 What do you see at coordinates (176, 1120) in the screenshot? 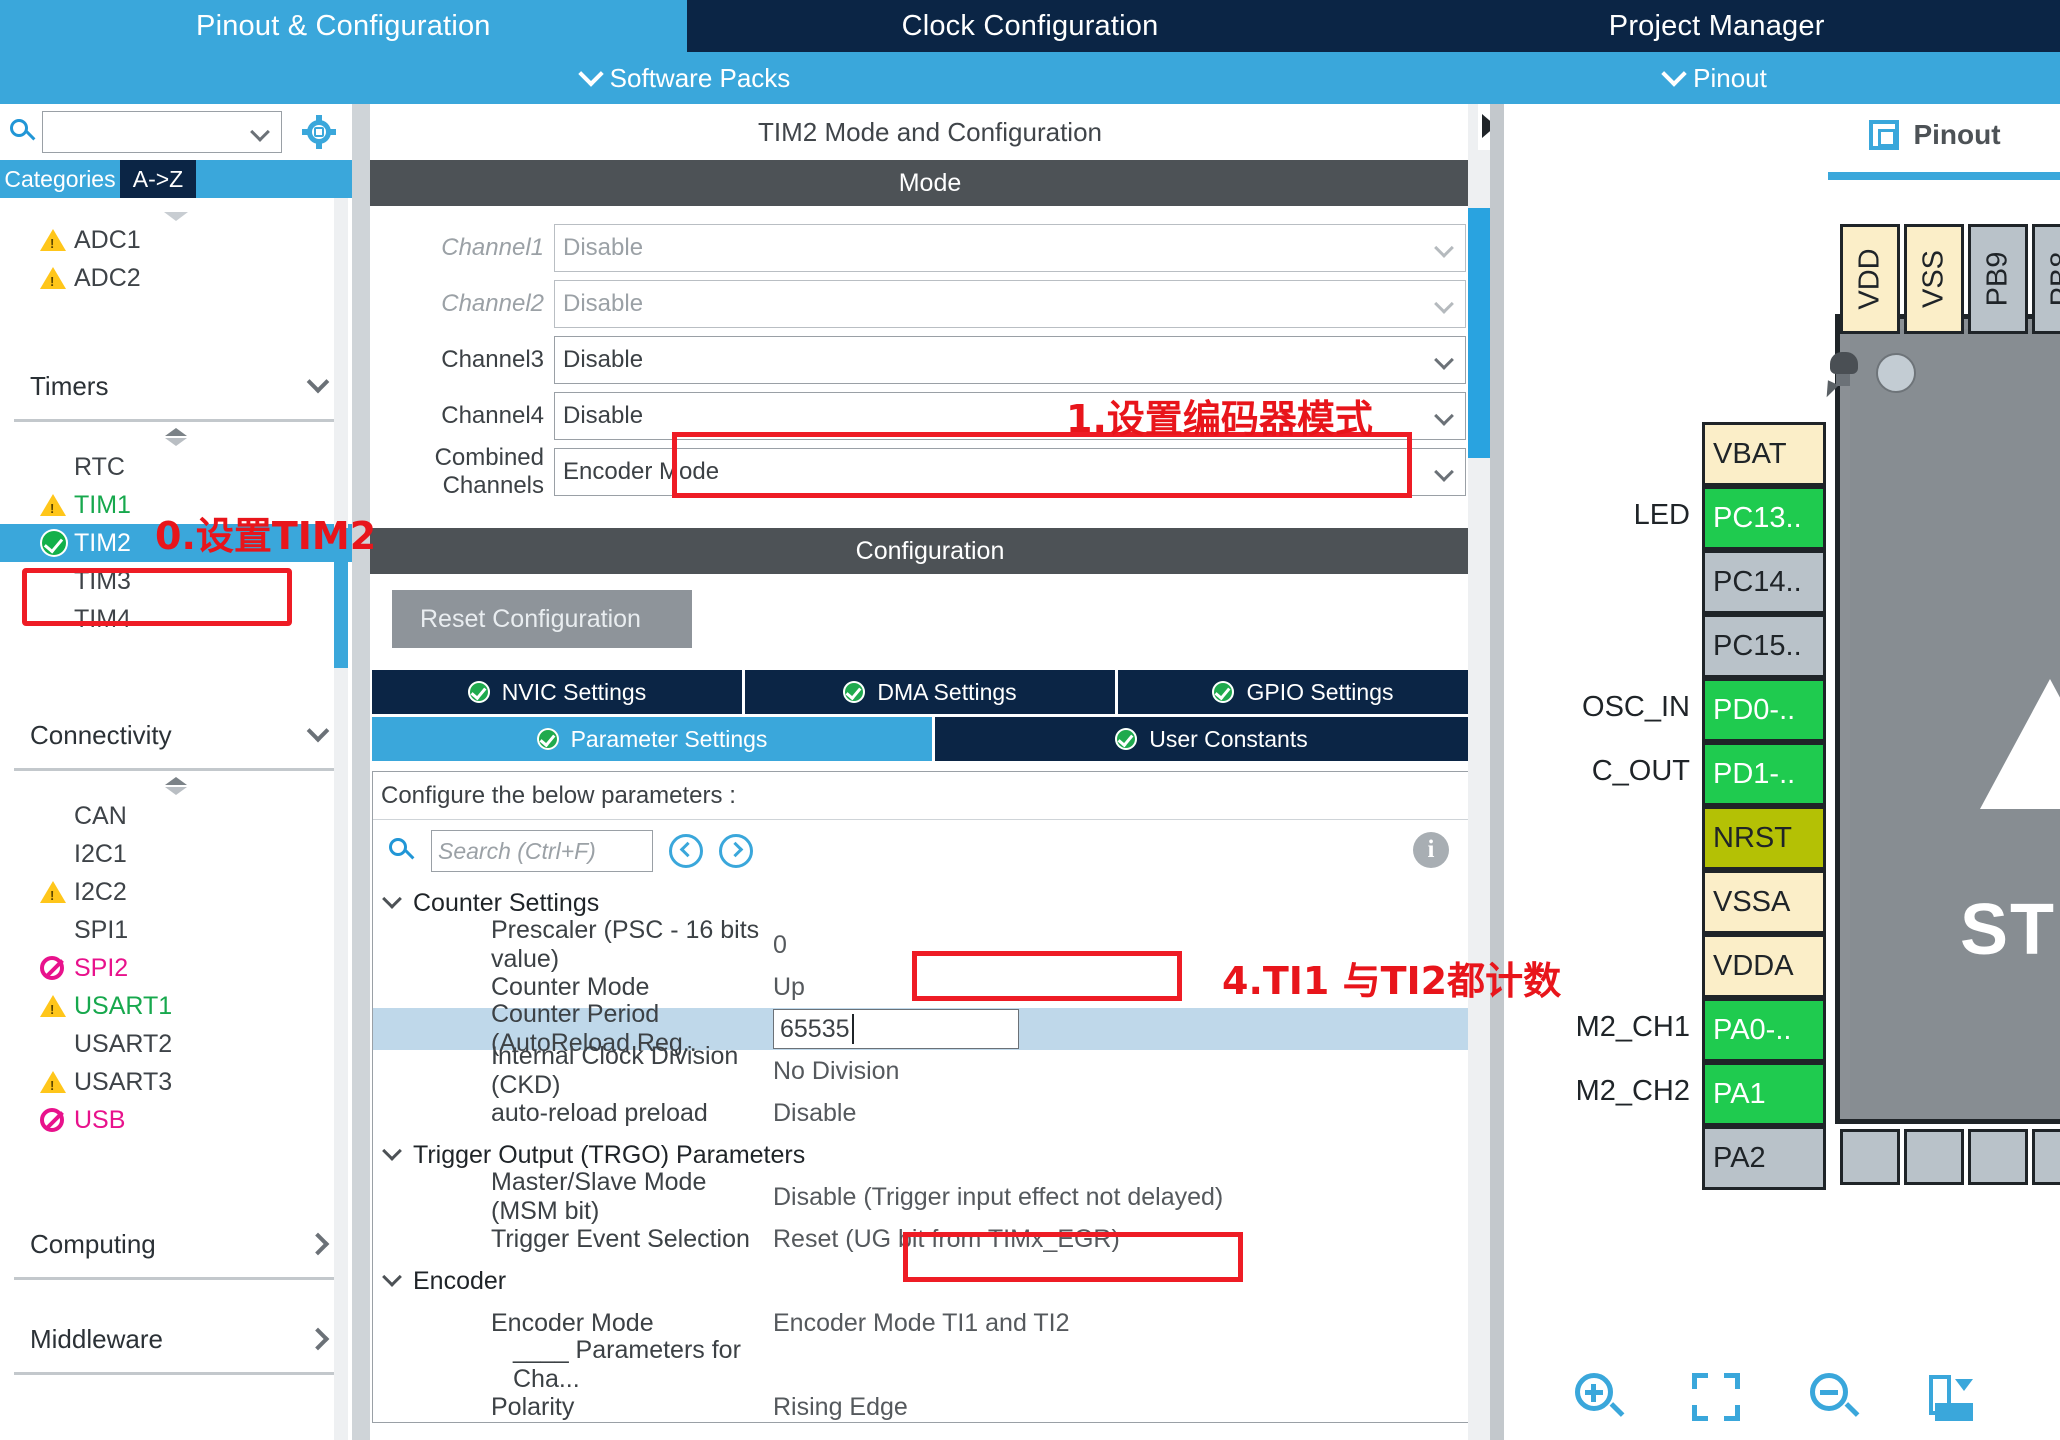
I see `sidebar-item-usb: USB` at bounding box center [176, 1120].